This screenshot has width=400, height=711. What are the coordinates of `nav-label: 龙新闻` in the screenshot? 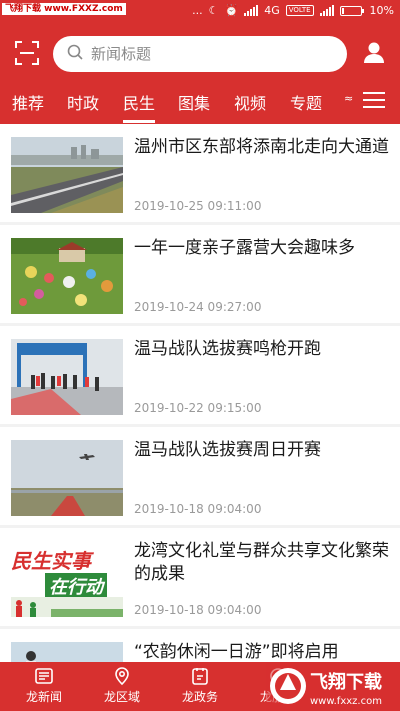 It's located at (43, 697).